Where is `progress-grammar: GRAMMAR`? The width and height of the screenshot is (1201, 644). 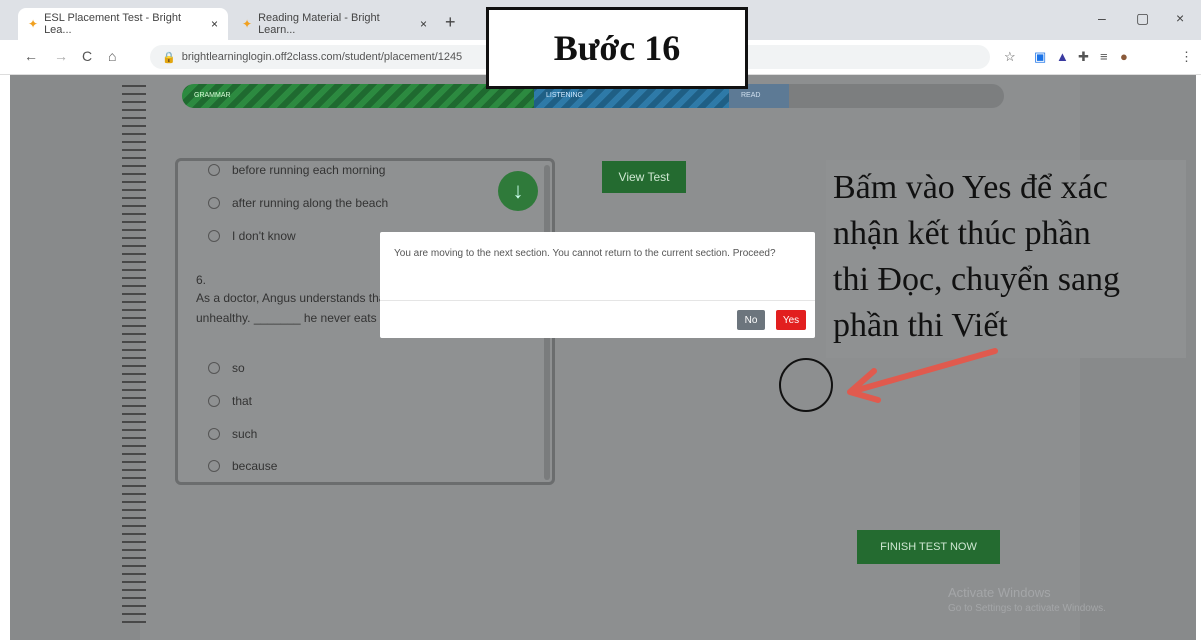 progress-grammar: GRAMMAR is located at coordinates (358, 96).